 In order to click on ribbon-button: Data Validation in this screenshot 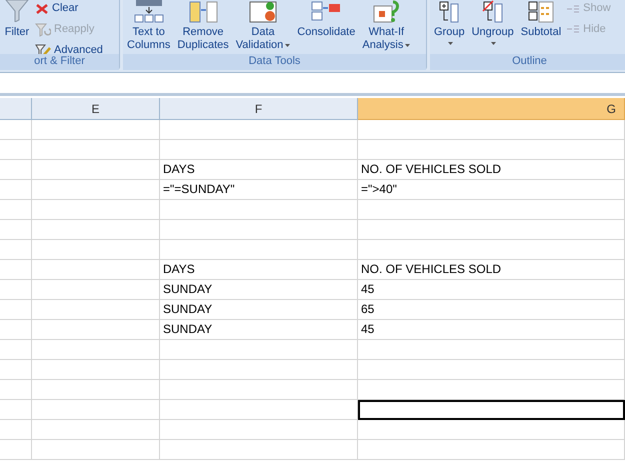, I will do `click(263, 26)`.